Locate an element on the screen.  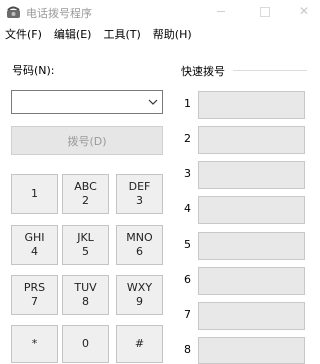
key-digit: 1 is located at coordinates (34, 193).